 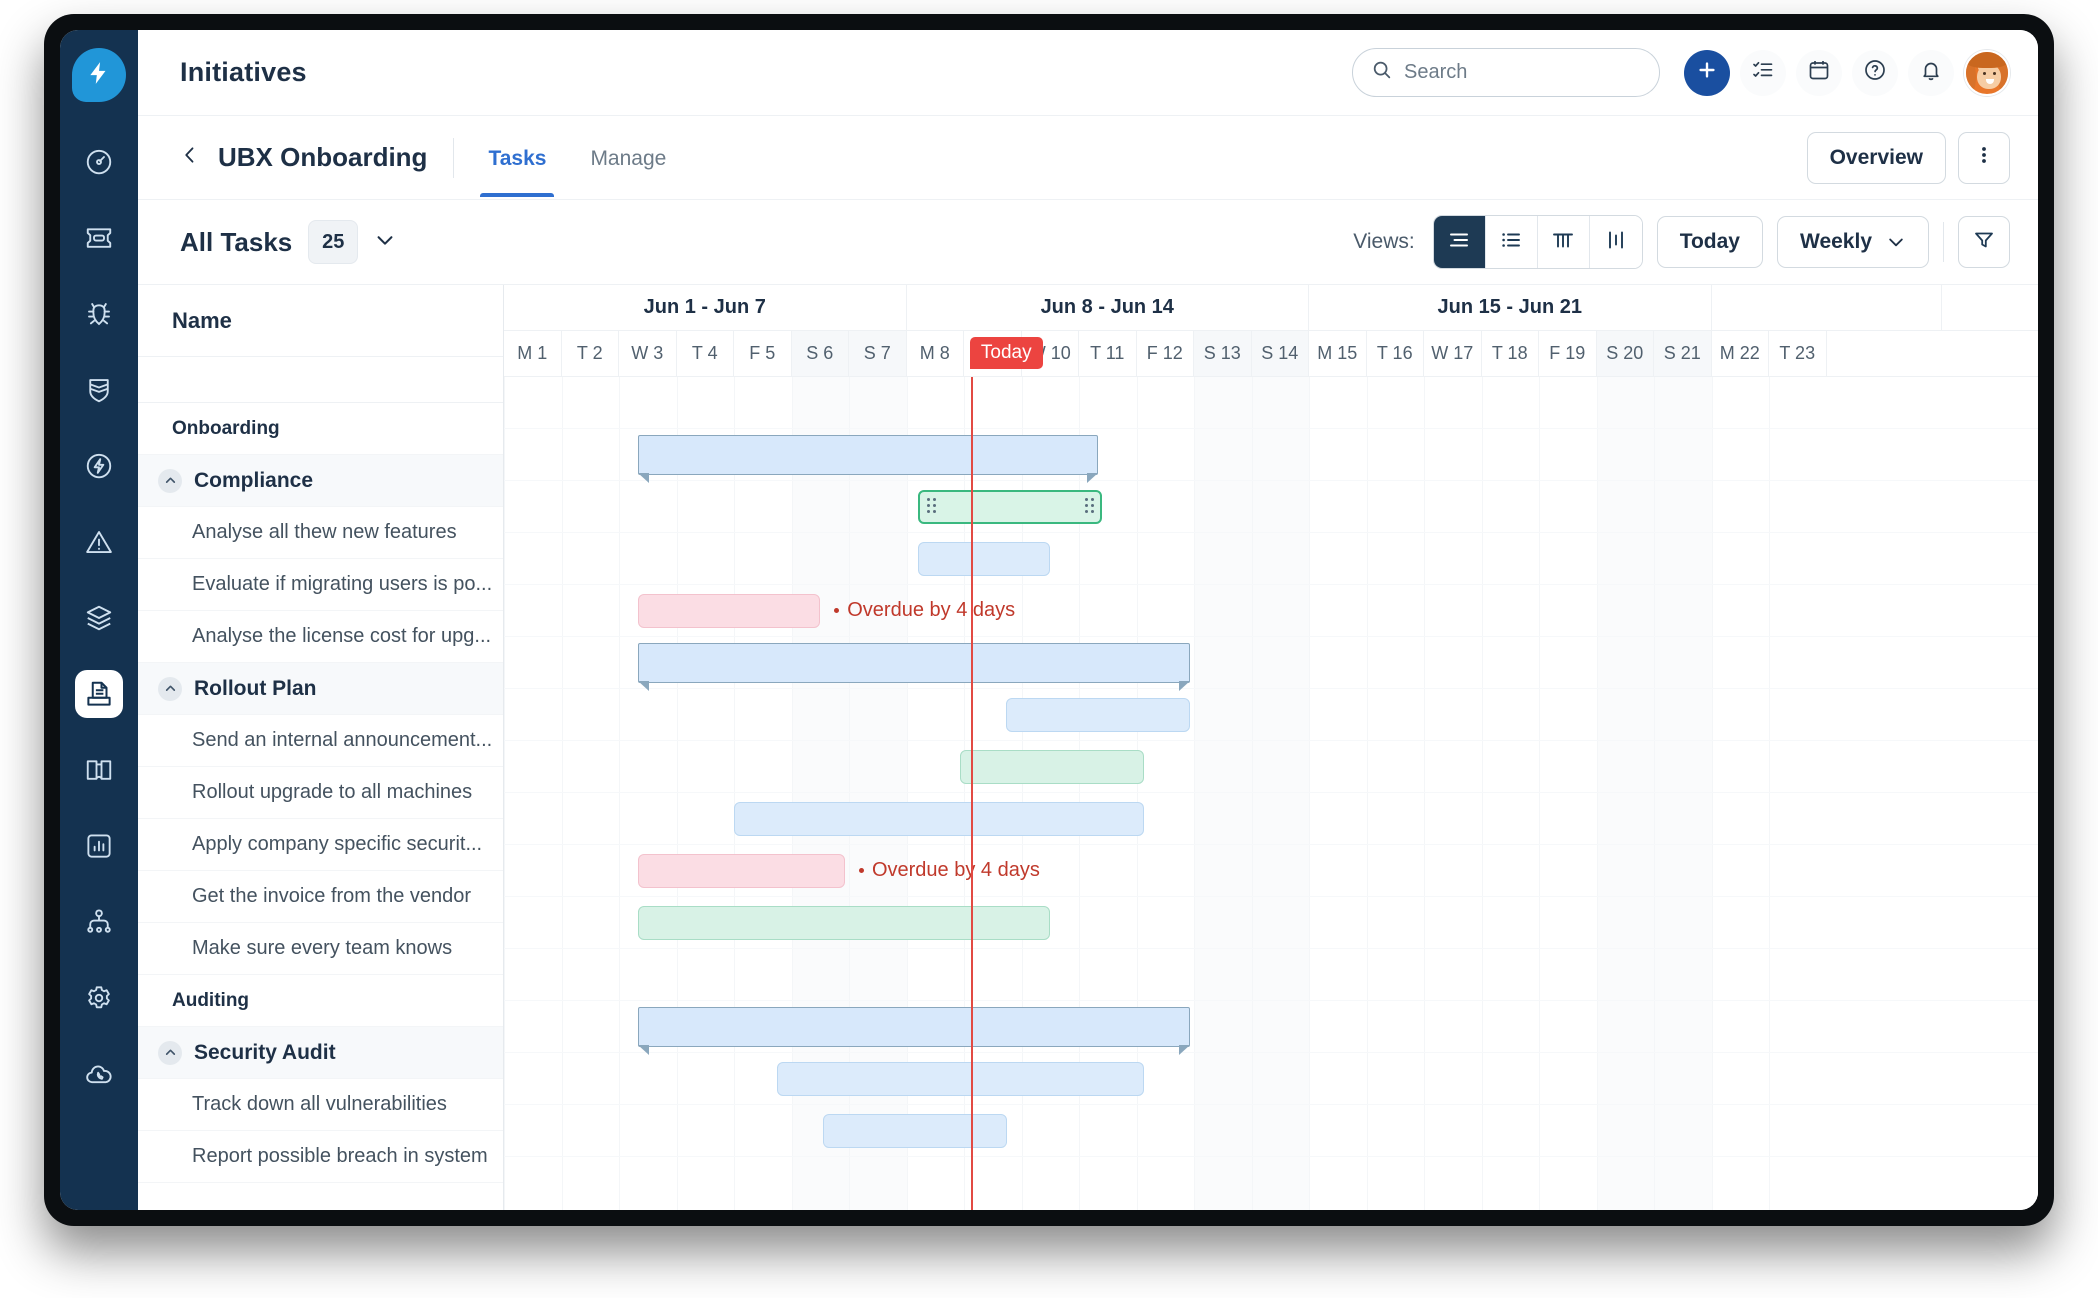 What do you see at coordinates (1984, 157) in the screenshot?
I see `more-options-button` at bounding box center [1984, 157].